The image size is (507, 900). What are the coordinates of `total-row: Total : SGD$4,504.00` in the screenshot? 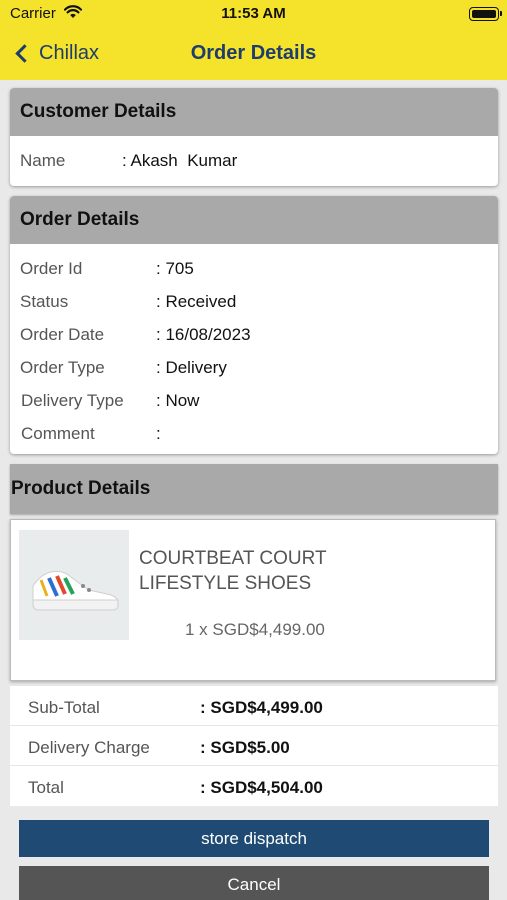 It's located at (254, 787).